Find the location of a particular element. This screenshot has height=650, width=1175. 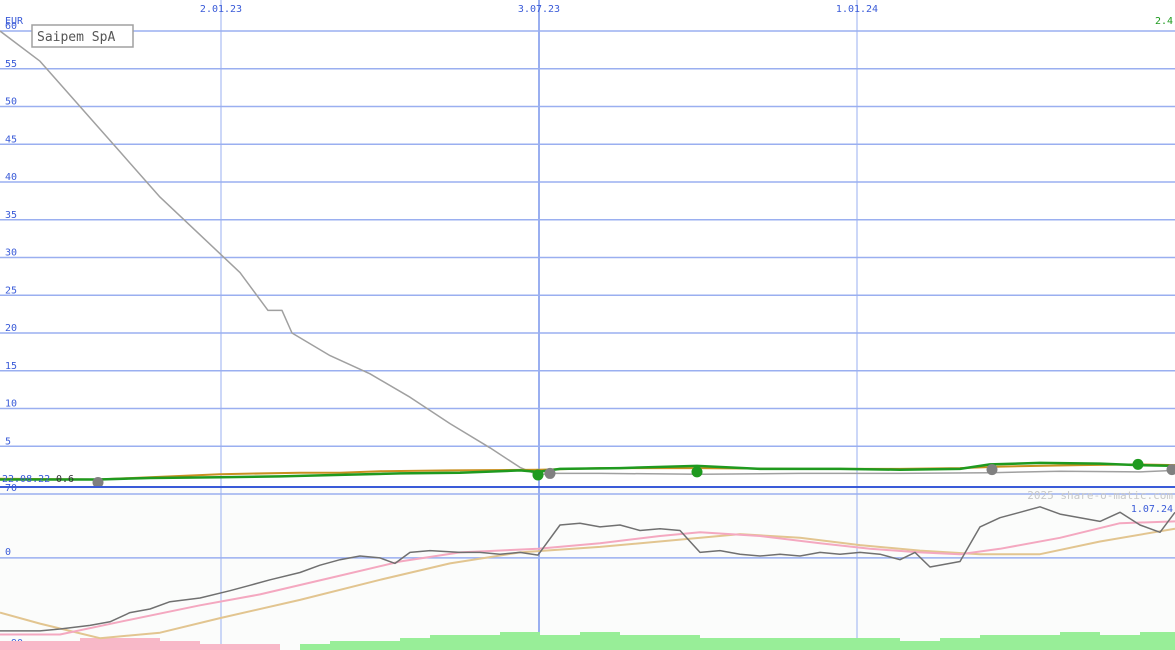

y-tick-label-35: 35 is located at coordinates (11, 215).